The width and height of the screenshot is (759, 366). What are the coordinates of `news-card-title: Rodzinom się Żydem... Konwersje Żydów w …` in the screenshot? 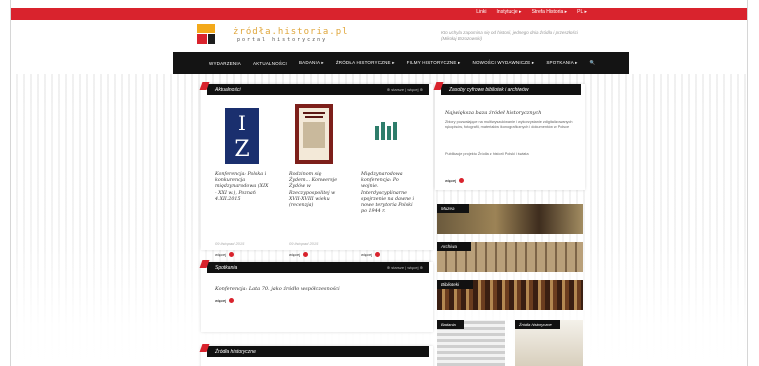 It's located at (316, 190).